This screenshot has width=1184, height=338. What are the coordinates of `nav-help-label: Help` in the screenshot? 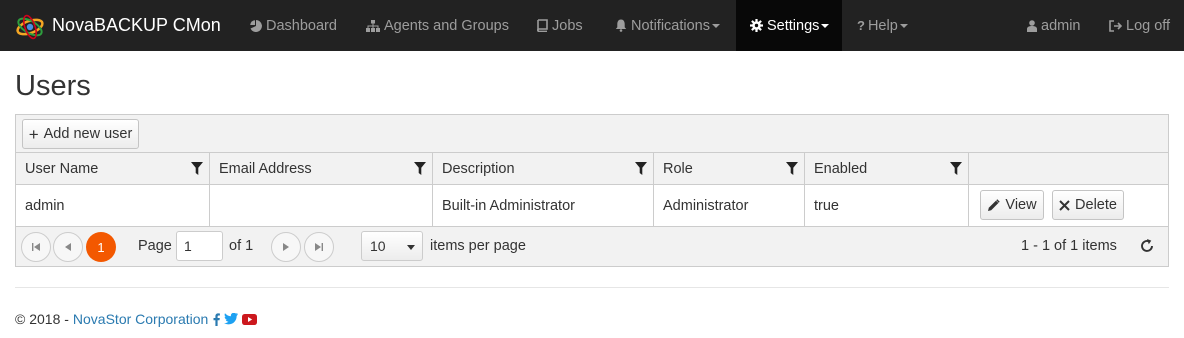 It's located at (882, 25).